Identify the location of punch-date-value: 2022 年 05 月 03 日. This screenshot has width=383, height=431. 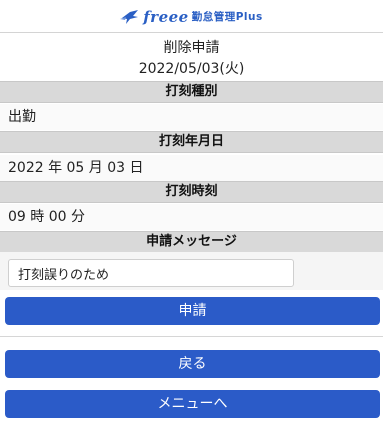
(191, 168).